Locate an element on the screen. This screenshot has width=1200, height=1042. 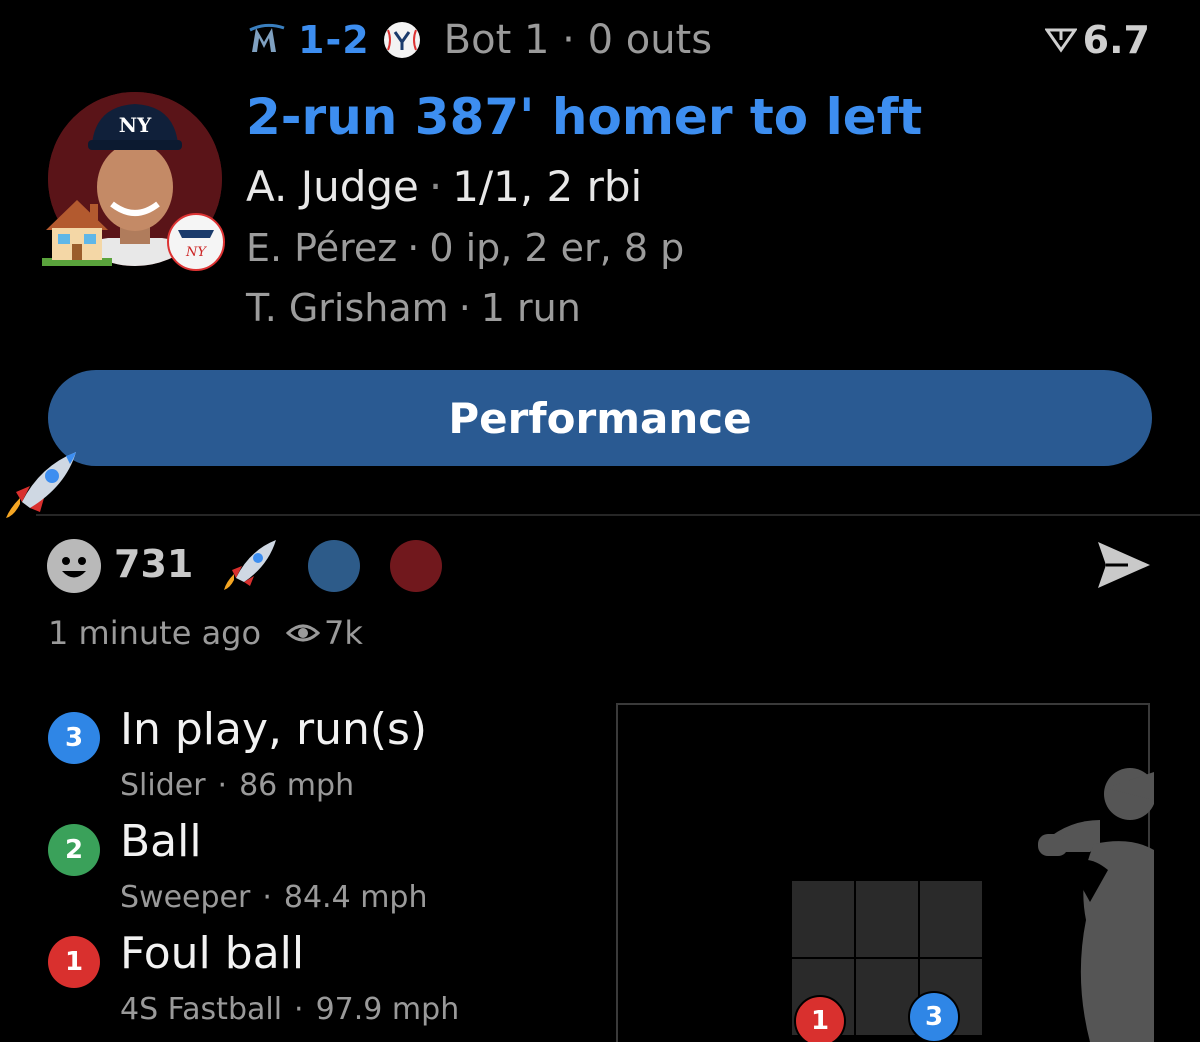
batter-line: A. Judge · 1/1, 2 rbi is located at coordinates (444, 186).